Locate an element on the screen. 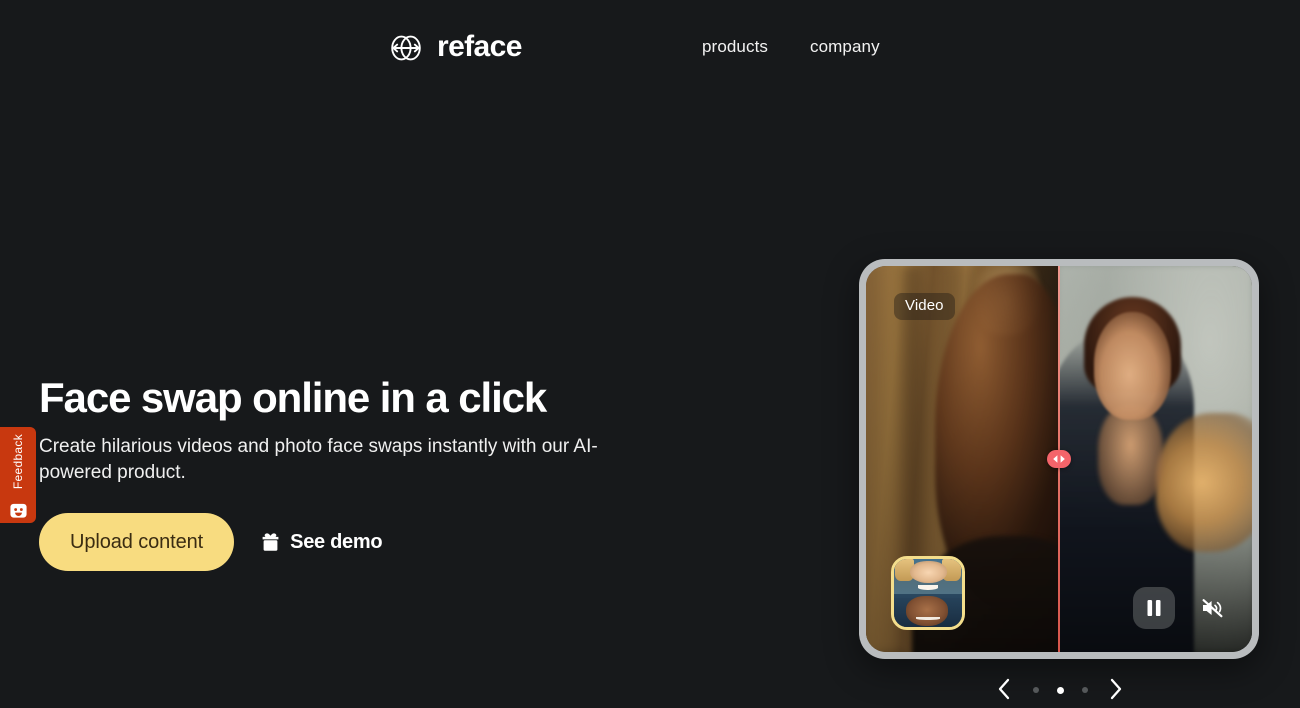 The height and width of the screenshot is (708, 1300). carousel-nav is located at coordinates (1060, 690).